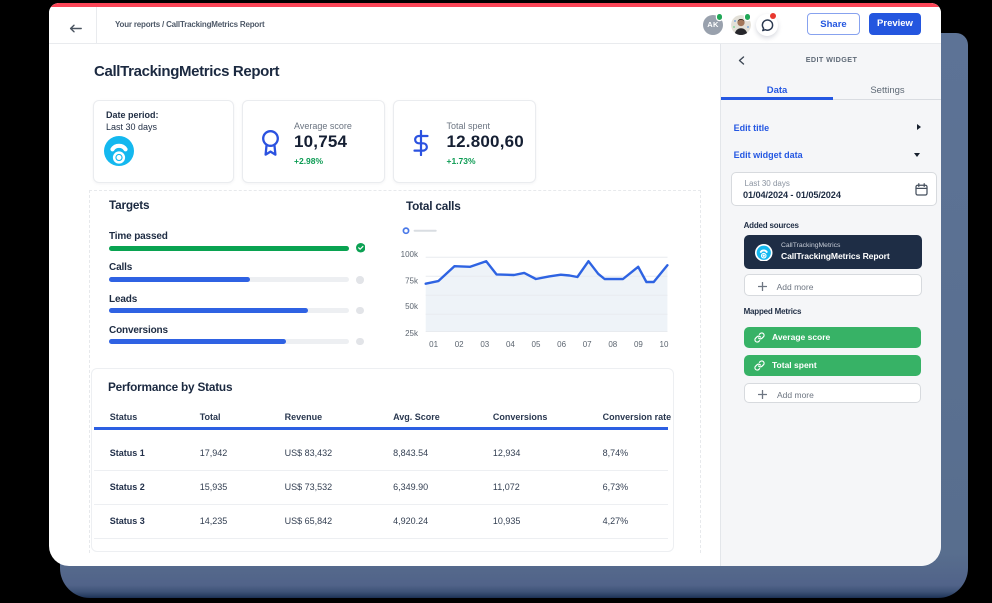 The width and height of the screenshot is (992, 603). Describe the element at coordinates (410, 254) in the screenshot. I see `svg-text: 100k` at that location.